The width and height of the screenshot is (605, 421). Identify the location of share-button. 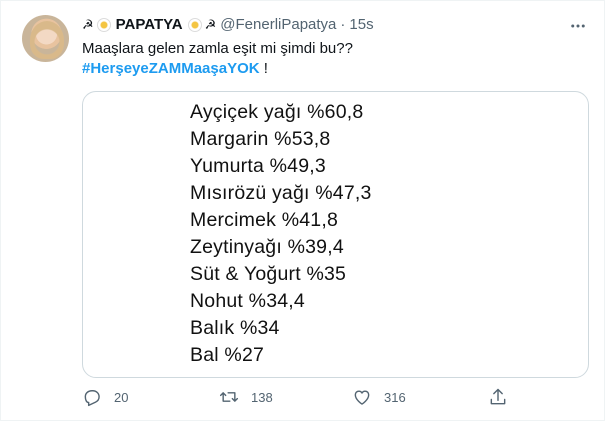
(498, 397).